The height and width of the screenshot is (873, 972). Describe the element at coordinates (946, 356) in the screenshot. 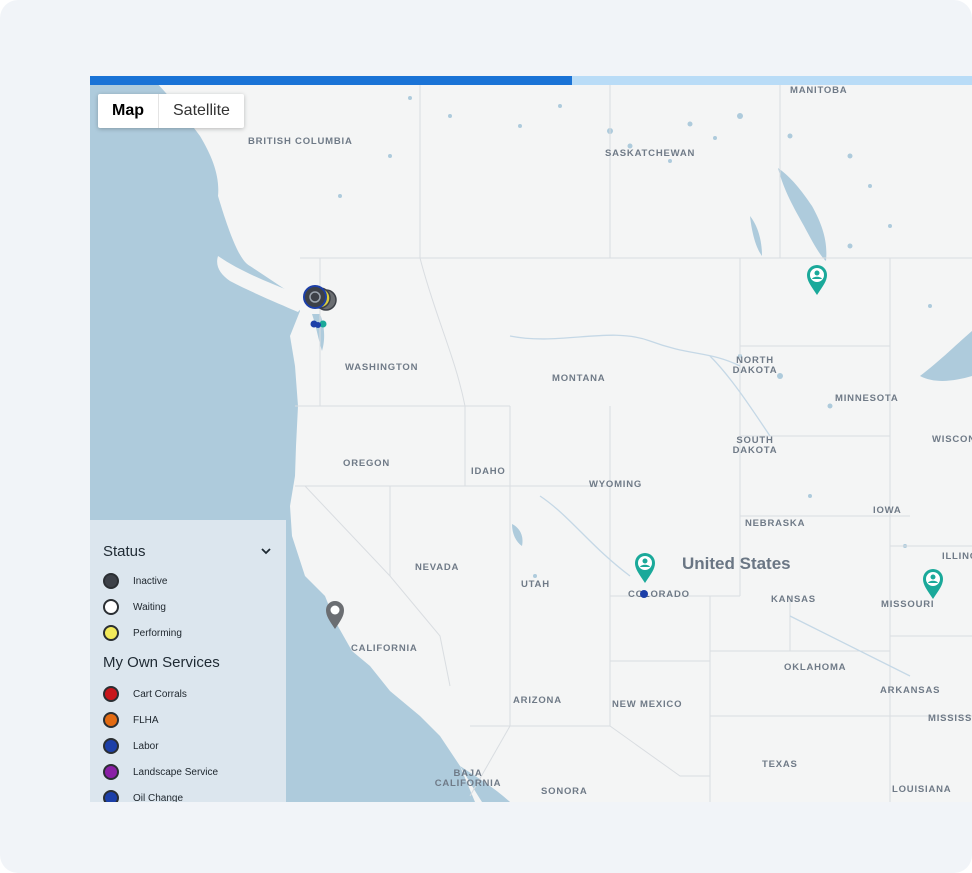

I see `lake-superior` at that location.